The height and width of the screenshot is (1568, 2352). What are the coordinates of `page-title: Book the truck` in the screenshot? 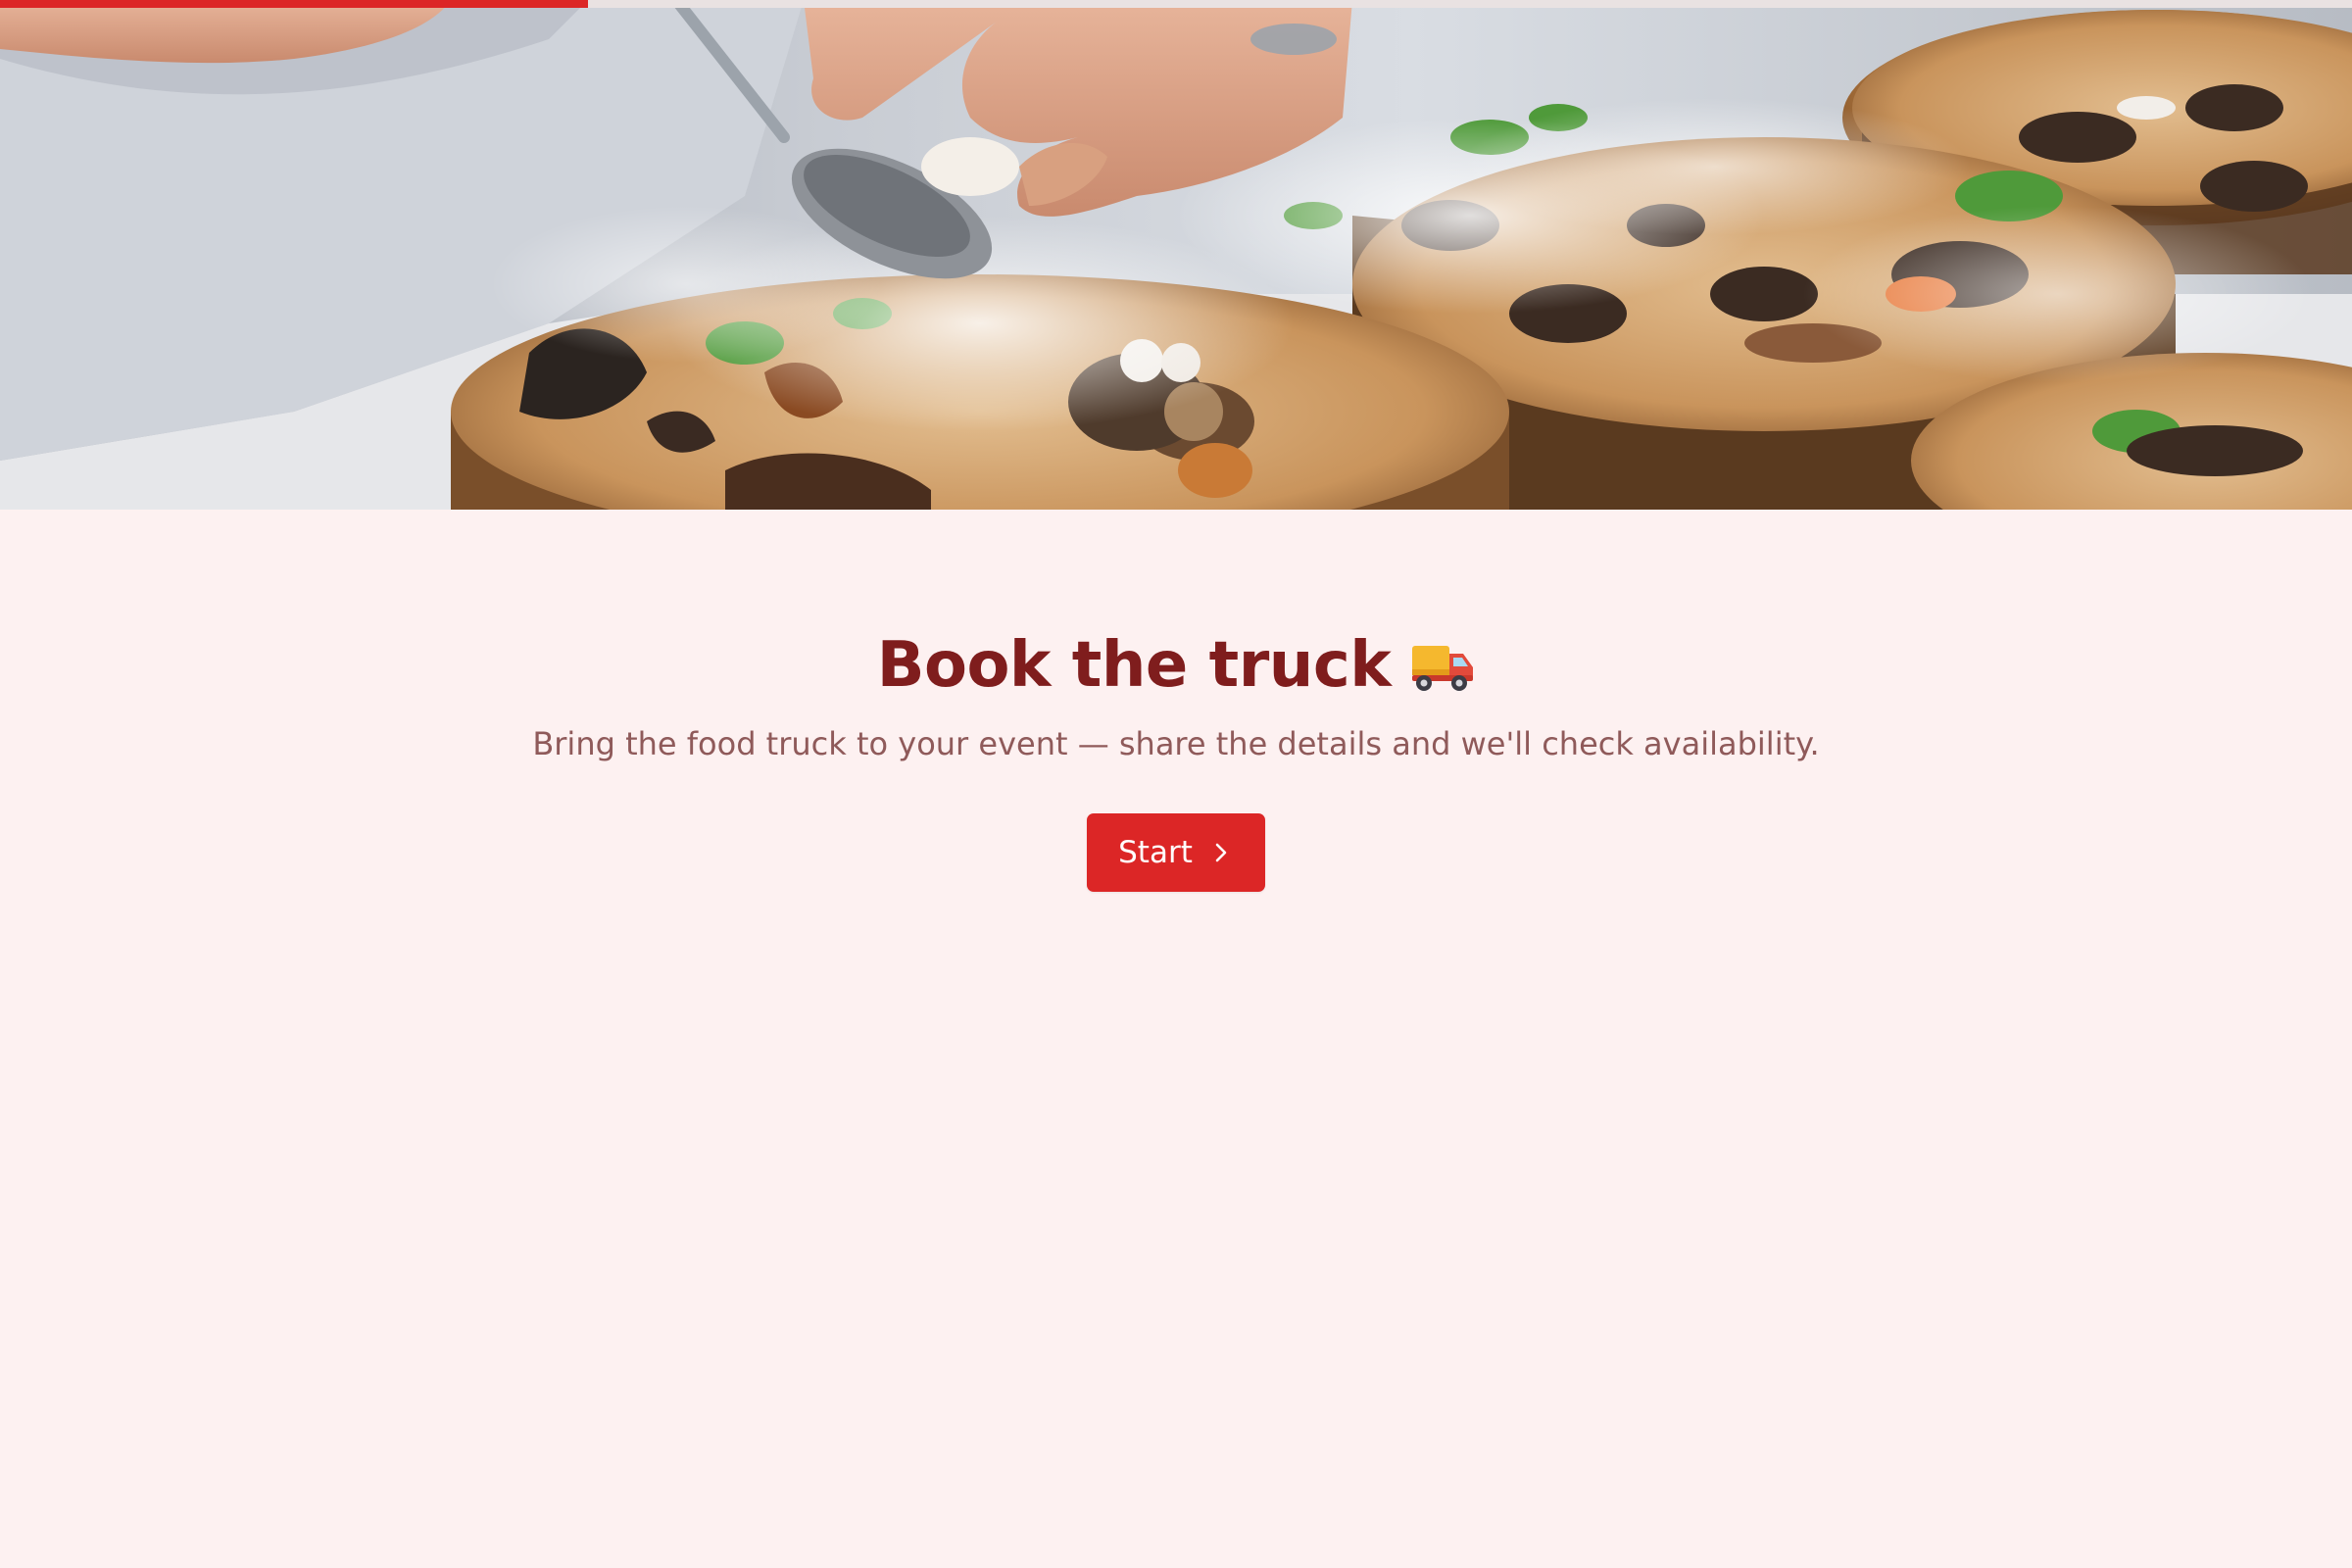 It's located at (1176, 666).